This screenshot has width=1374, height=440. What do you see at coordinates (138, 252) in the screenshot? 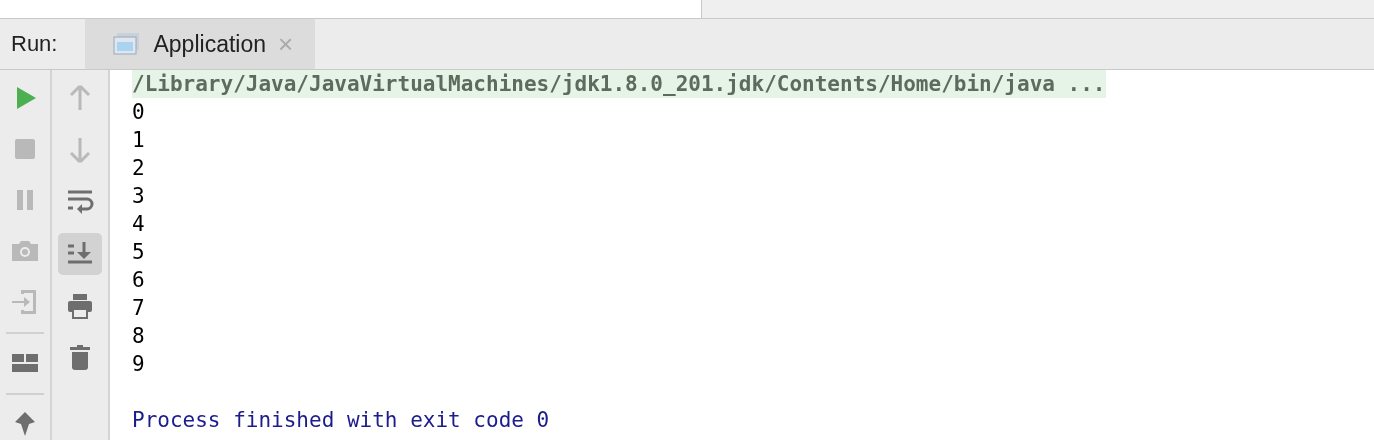
I see `output-line: 5` at bounding box center [138, 252].